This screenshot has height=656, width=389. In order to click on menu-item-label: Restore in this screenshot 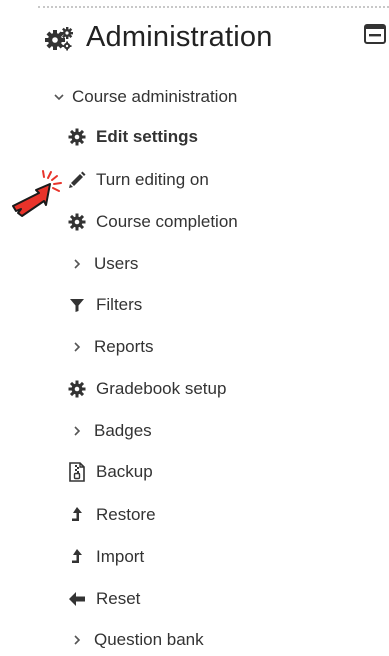, I will do `click(126, 514)`.